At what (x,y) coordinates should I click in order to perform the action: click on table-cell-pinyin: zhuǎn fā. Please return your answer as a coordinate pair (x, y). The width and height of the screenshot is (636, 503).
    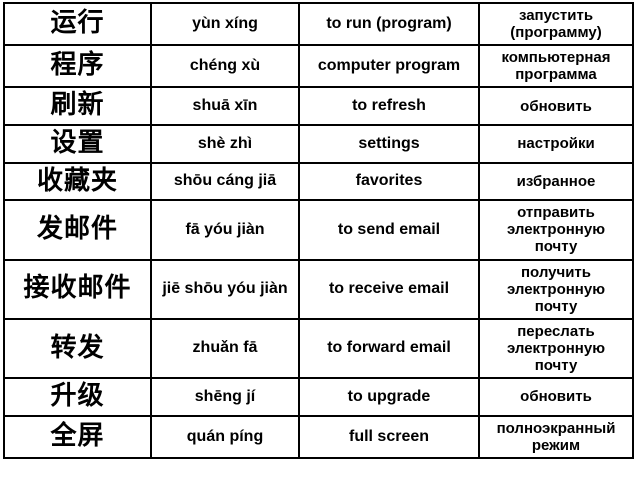
    Looking at the image, I should click on (225, 348).